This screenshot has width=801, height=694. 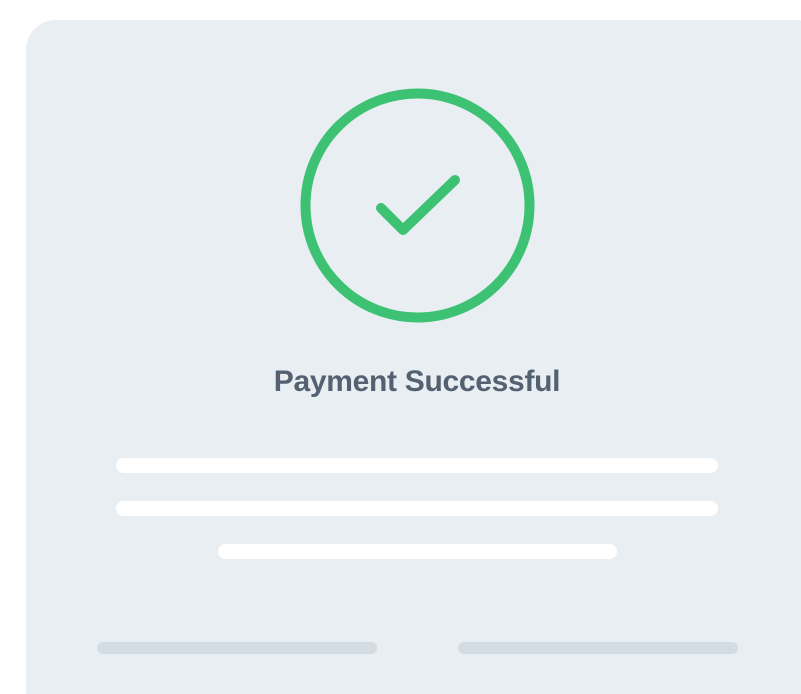 I want to click on checkmark-stroke, so click(x=418, y=205).